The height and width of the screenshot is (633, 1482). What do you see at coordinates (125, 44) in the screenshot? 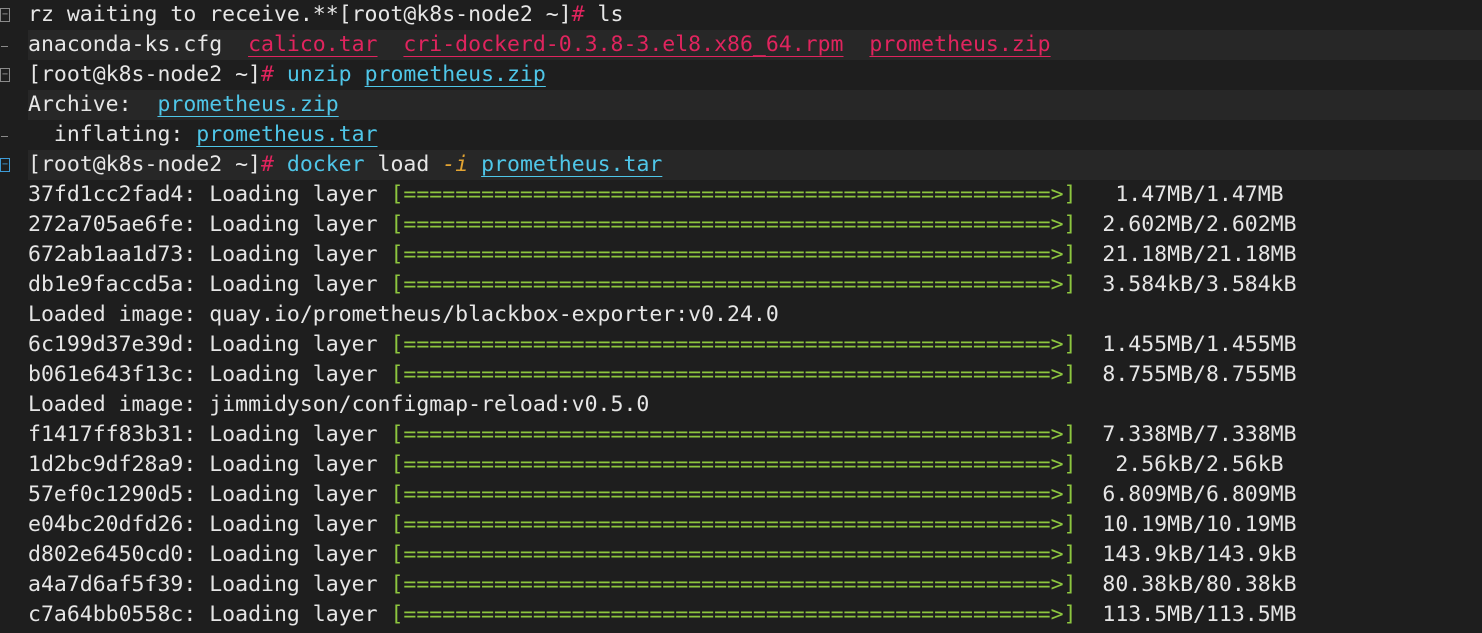
I see `file-name: anaconda-ks.cfg` at bounding box center [125, 44].